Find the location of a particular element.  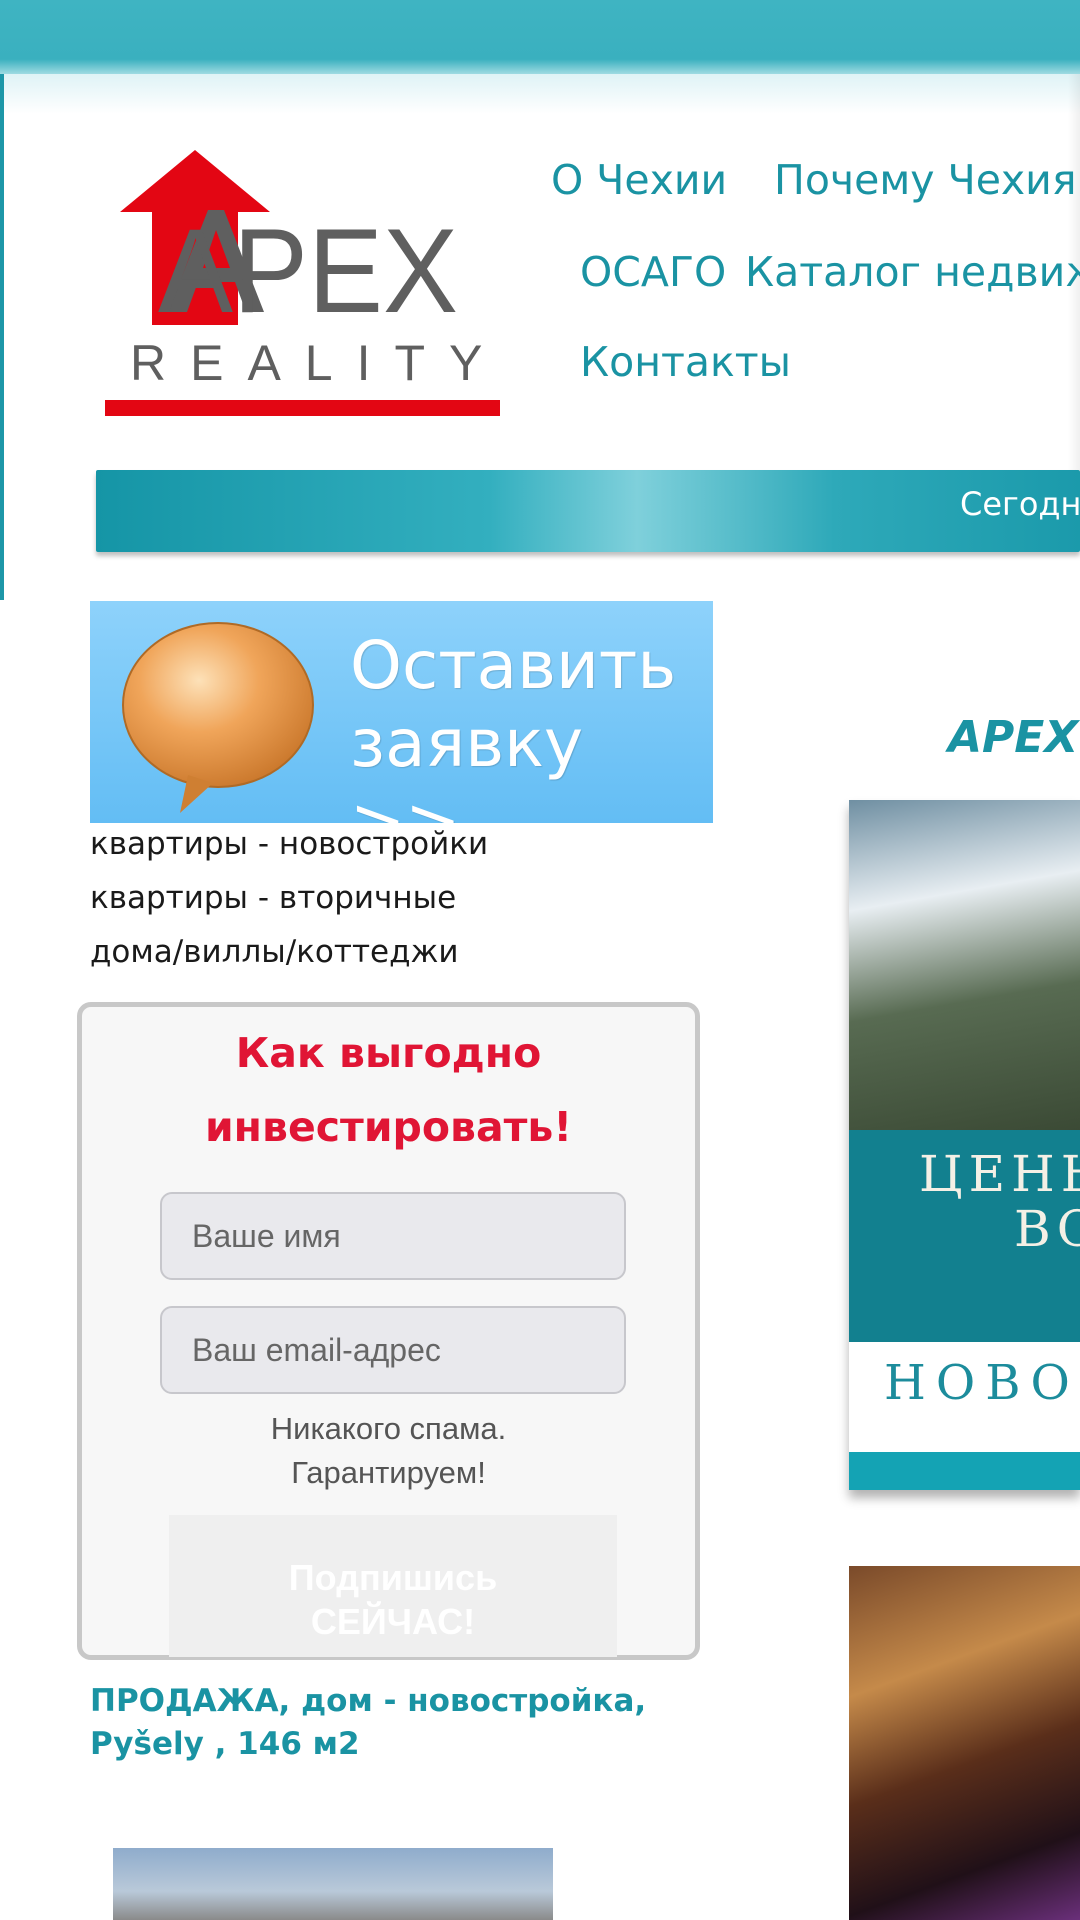

leave-request-line1: Оставить is located at coordinates (513, 665).